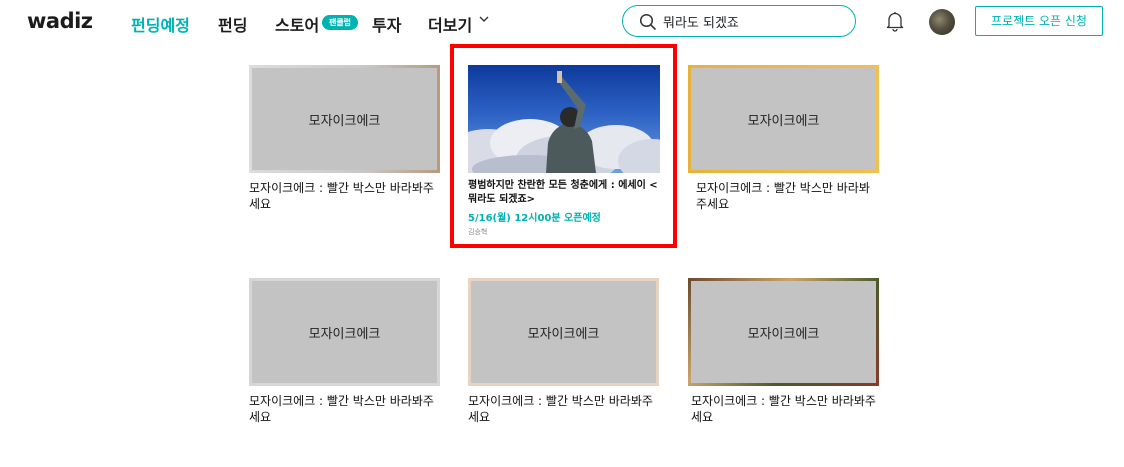  I want to click on nav-store: 스토어, so click(297, 24).